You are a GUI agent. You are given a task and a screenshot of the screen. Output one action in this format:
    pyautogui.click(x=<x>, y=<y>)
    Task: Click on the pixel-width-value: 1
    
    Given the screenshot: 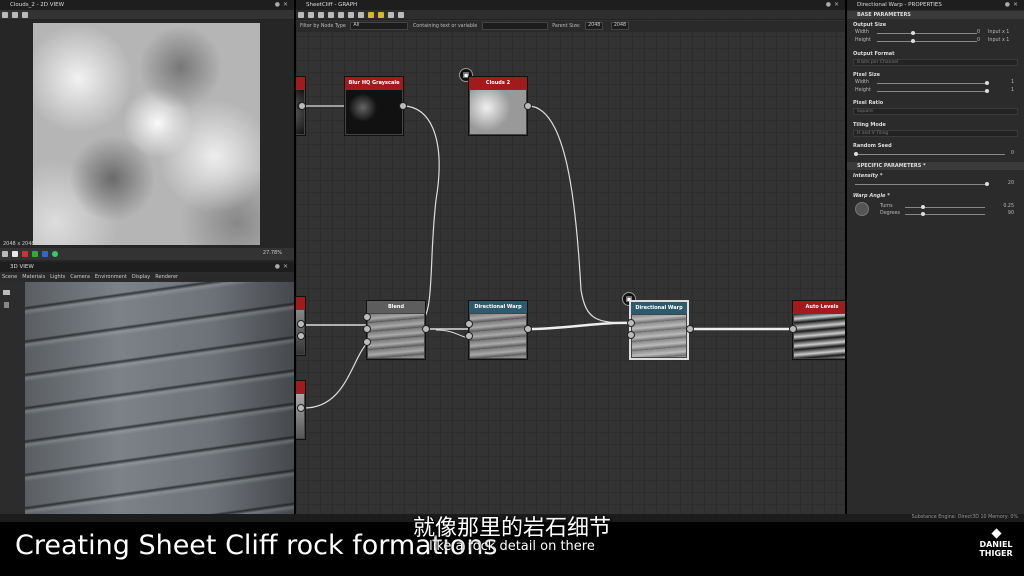 What is the action you would take?
    pyautogui.click(x=1012, y=82)
    